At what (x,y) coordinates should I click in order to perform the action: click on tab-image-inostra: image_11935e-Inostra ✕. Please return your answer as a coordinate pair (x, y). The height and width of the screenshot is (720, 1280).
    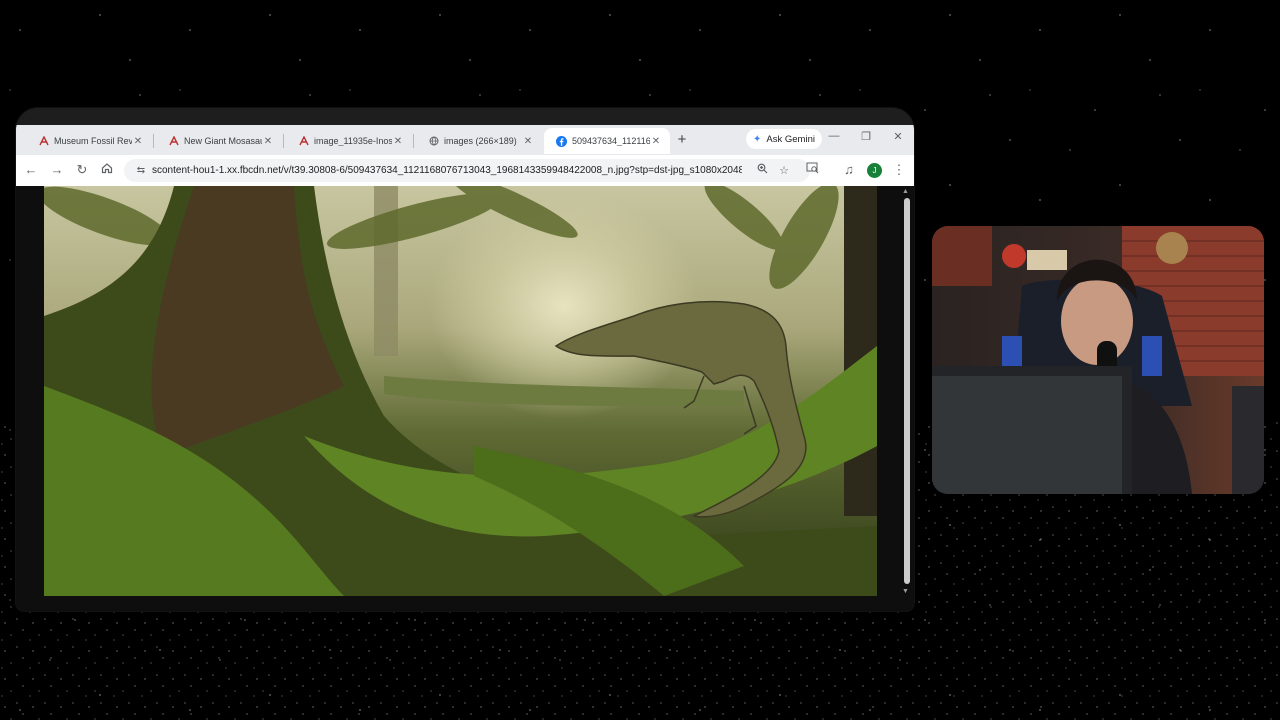
    Looking at the image, I should click on (349, 141).